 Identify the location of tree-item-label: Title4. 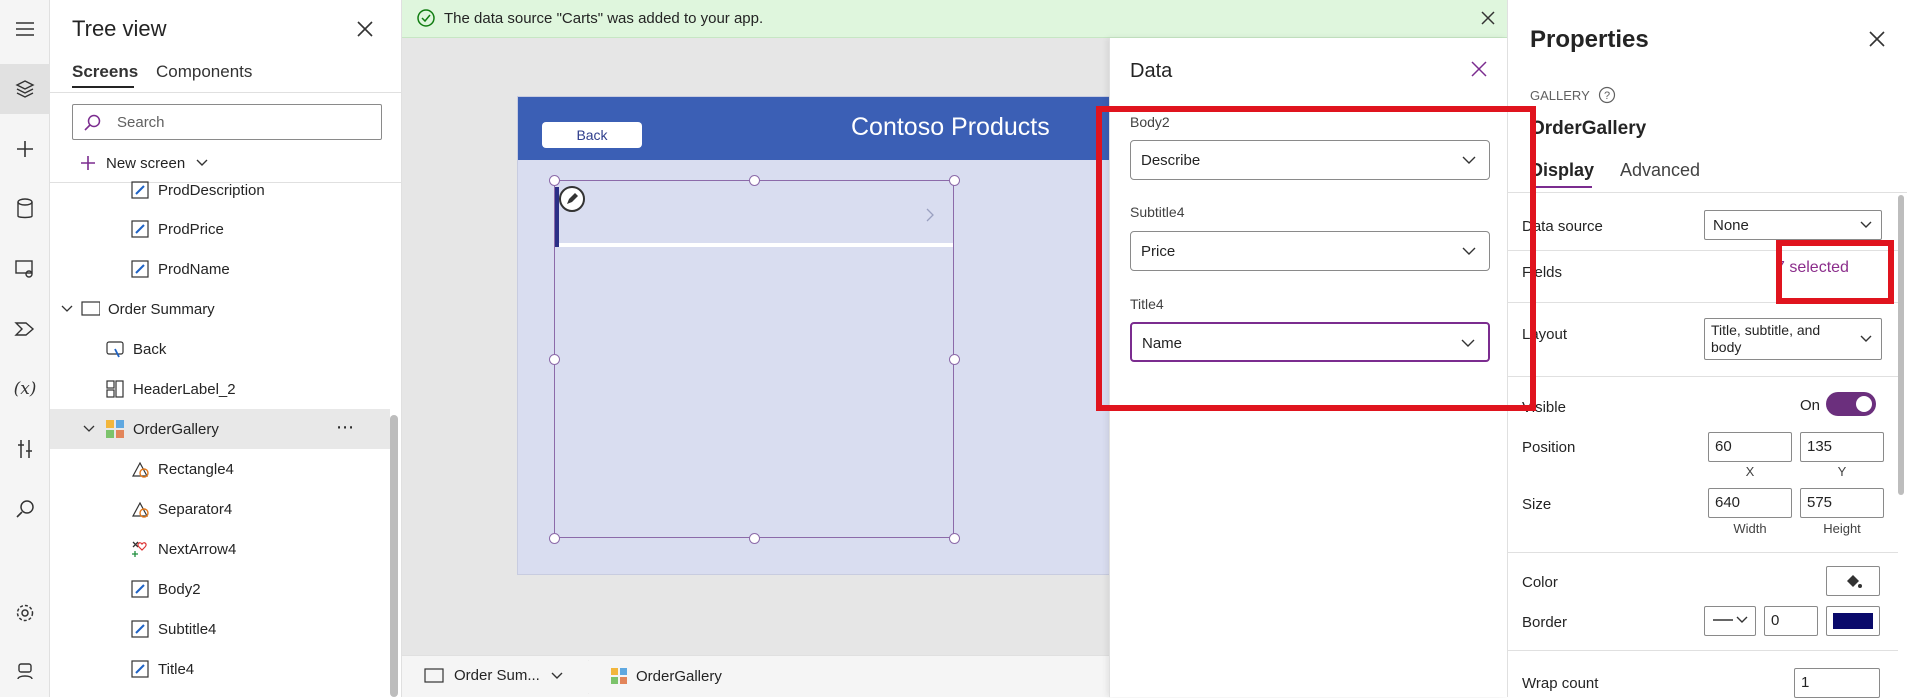
(176, 669).